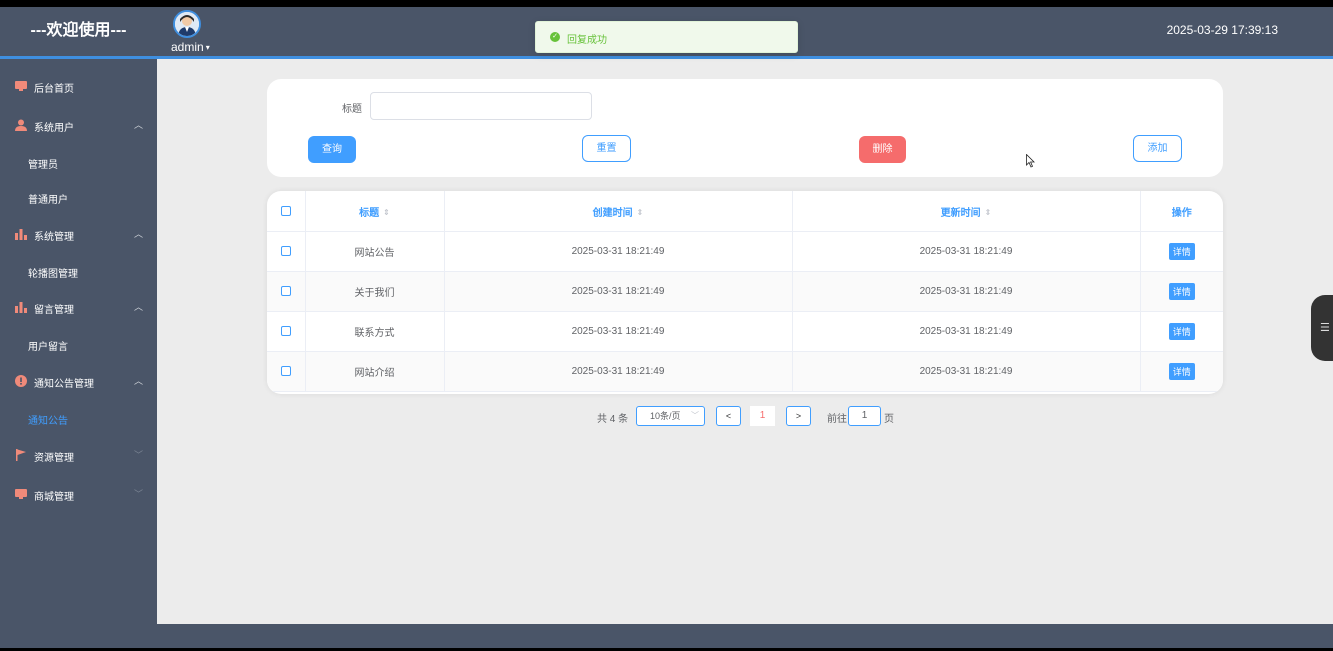 This screenshot has height=651, width=1333. What do you see at coordinates (587, 40) in the screenshot?
I see `toast-message: 回复成功` at bounding box center [587, 40].